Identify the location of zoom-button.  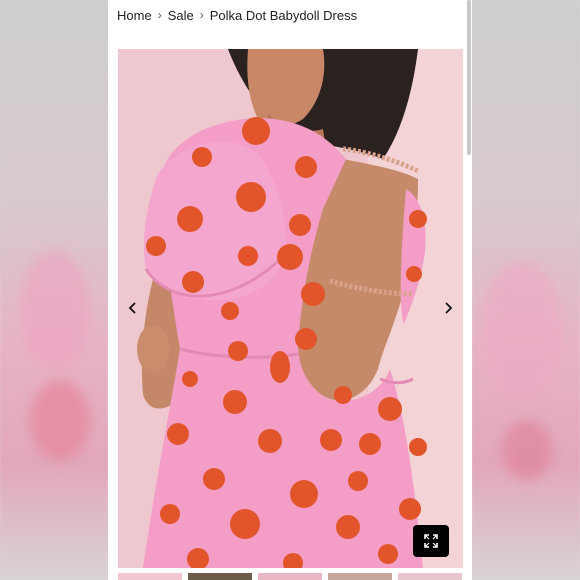
(431, 541).